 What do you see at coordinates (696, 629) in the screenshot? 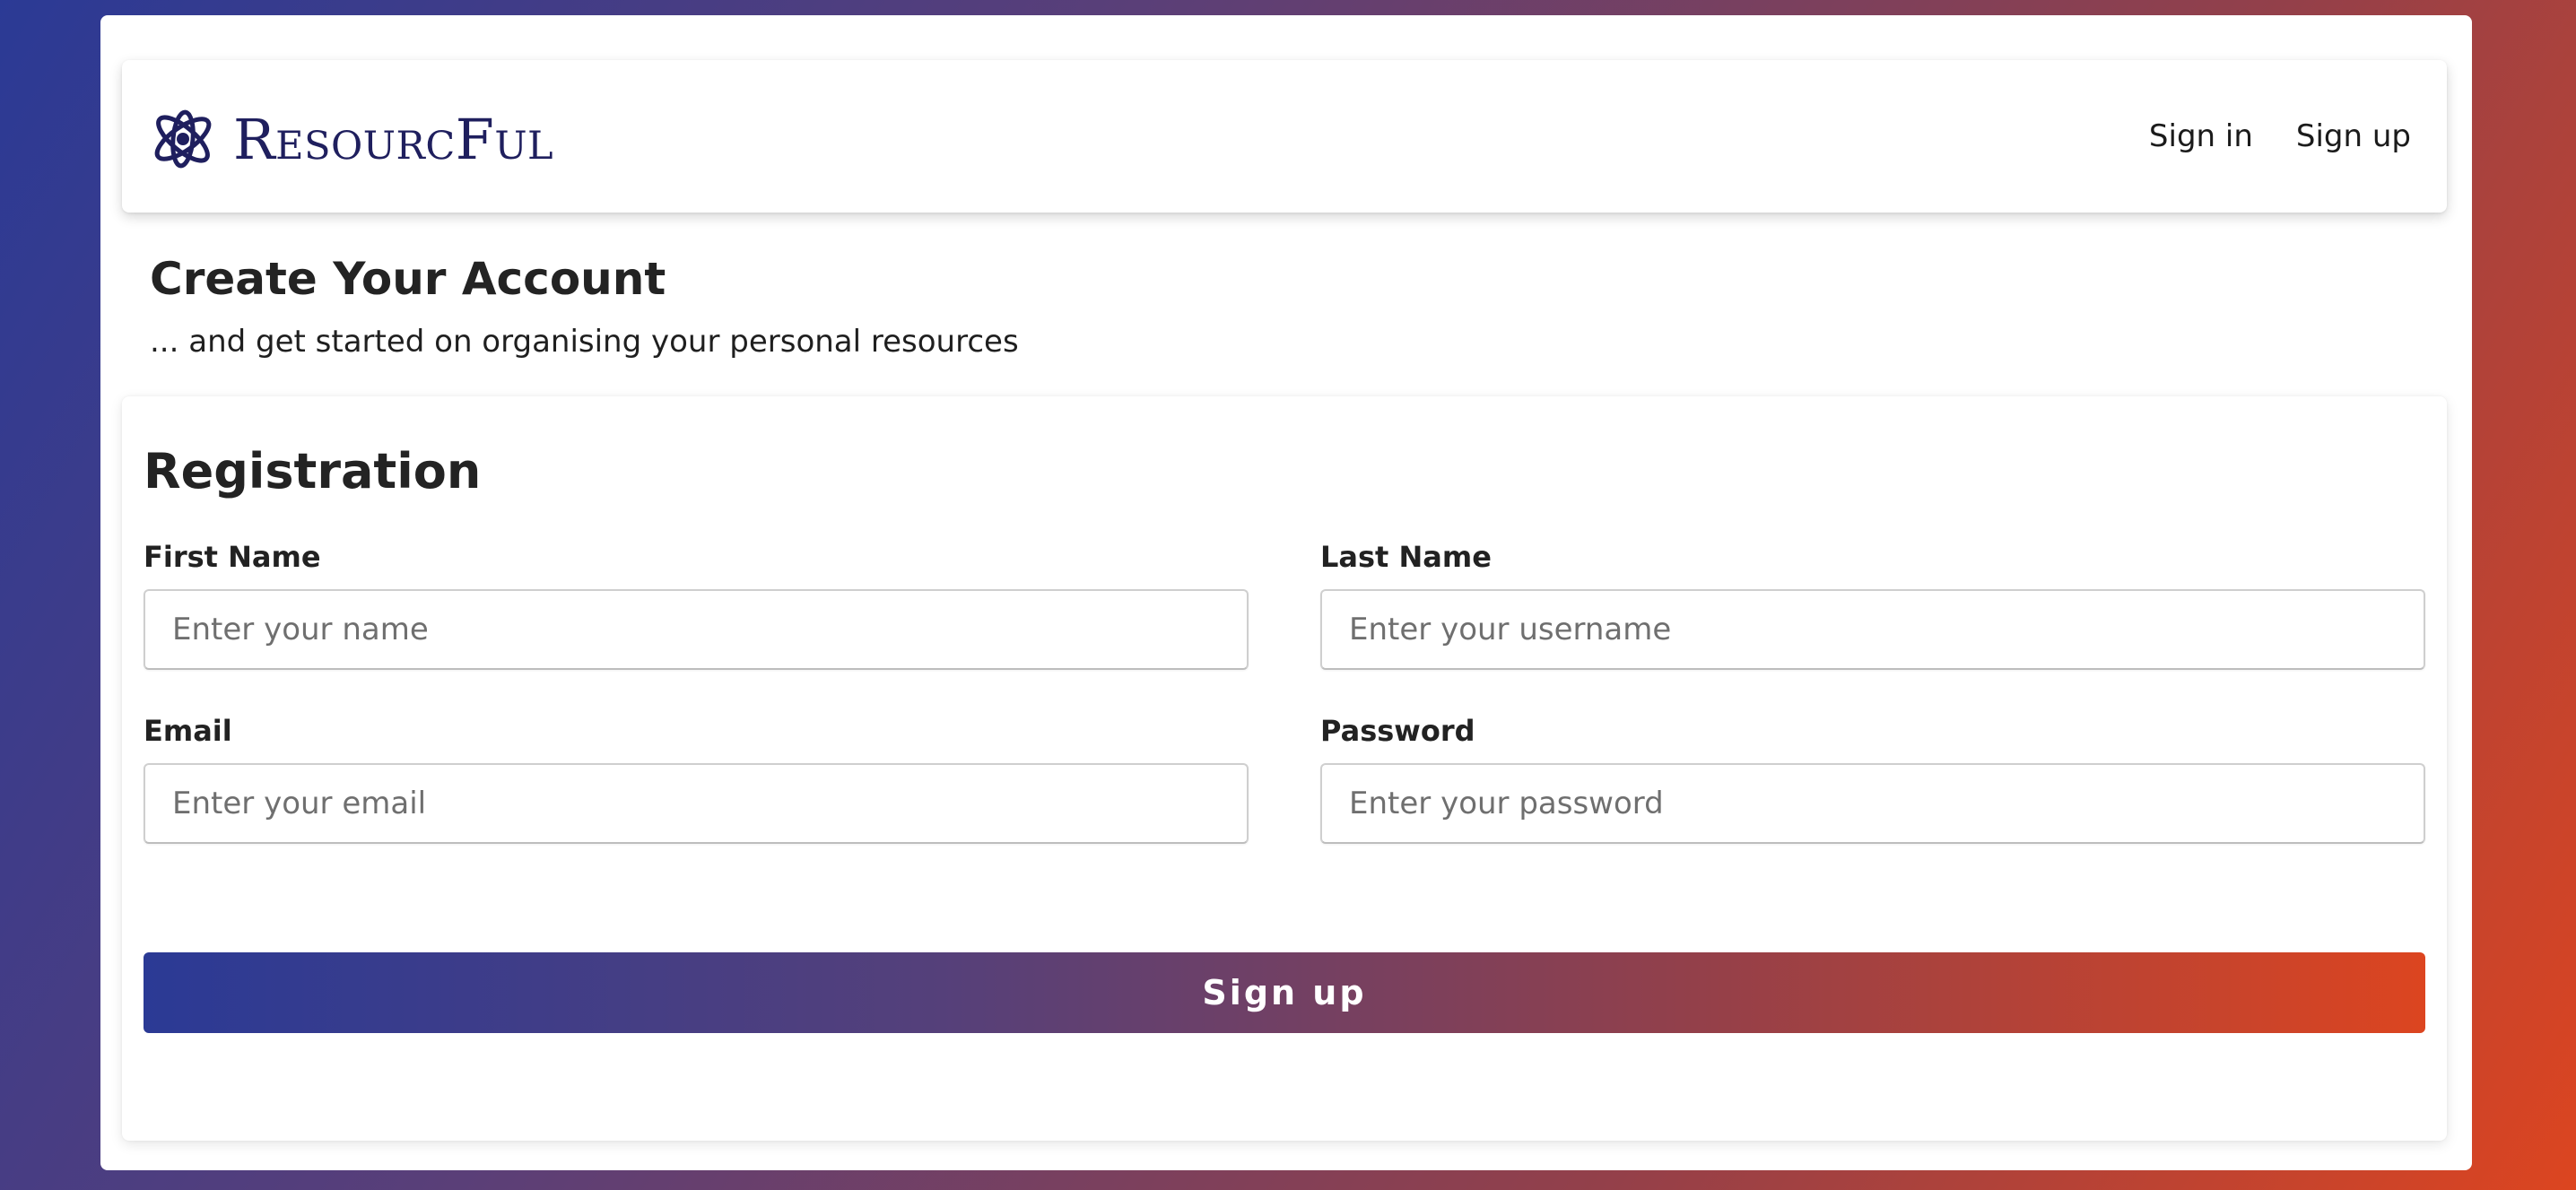
I see `first-name-input` at bounding box center [696, 629].